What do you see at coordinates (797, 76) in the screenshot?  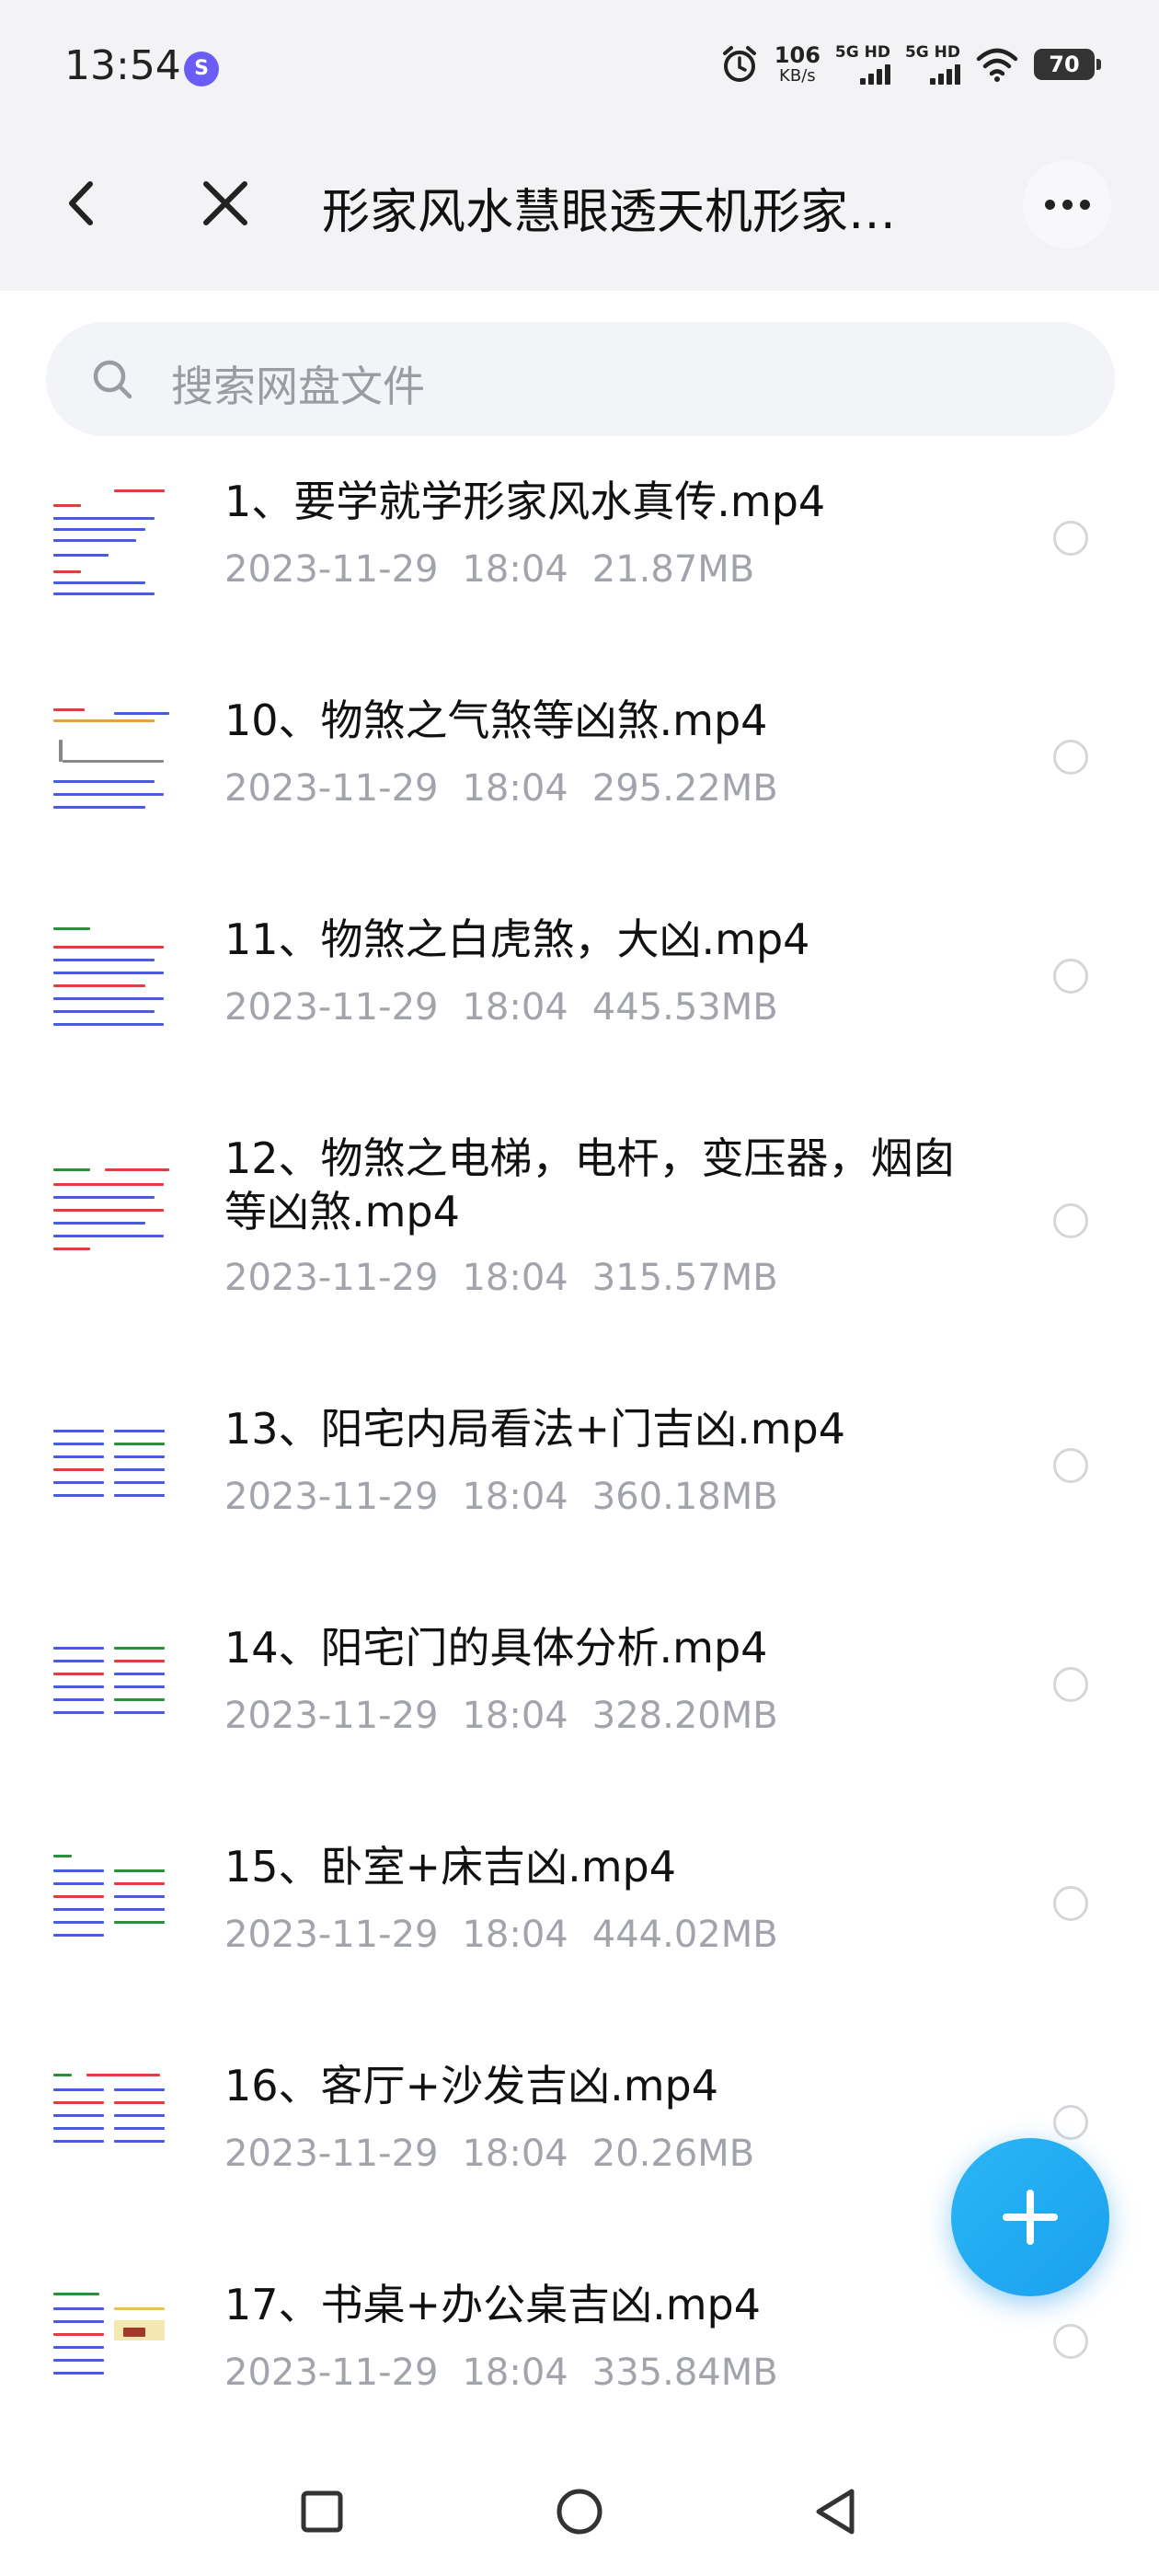 I see `network-speed-unit: KB/s` at bounding box center [797, 76].